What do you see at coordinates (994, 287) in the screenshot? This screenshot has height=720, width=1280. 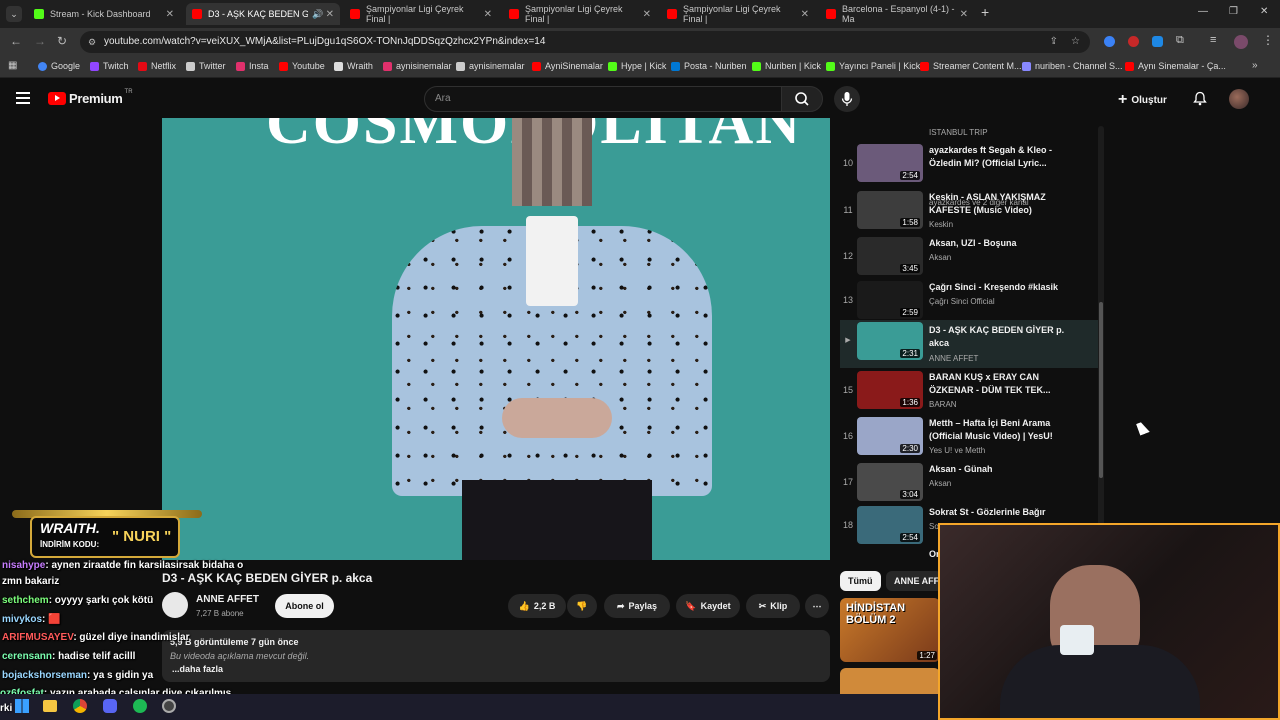 I see `playlist-item-title: Çağrı Sinci - Kreşendo #klasik` at bounding box center [994, 287].